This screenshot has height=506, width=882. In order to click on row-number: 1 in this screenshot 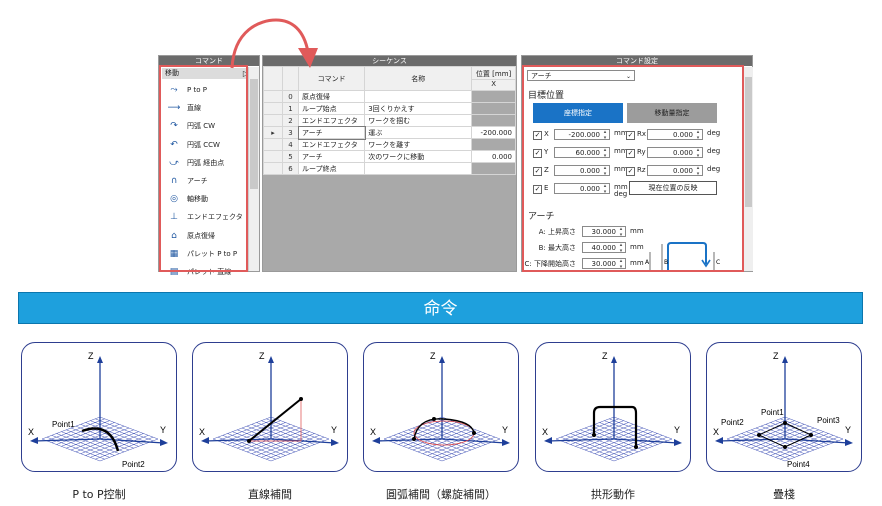, I will do `click(291, 108)`.